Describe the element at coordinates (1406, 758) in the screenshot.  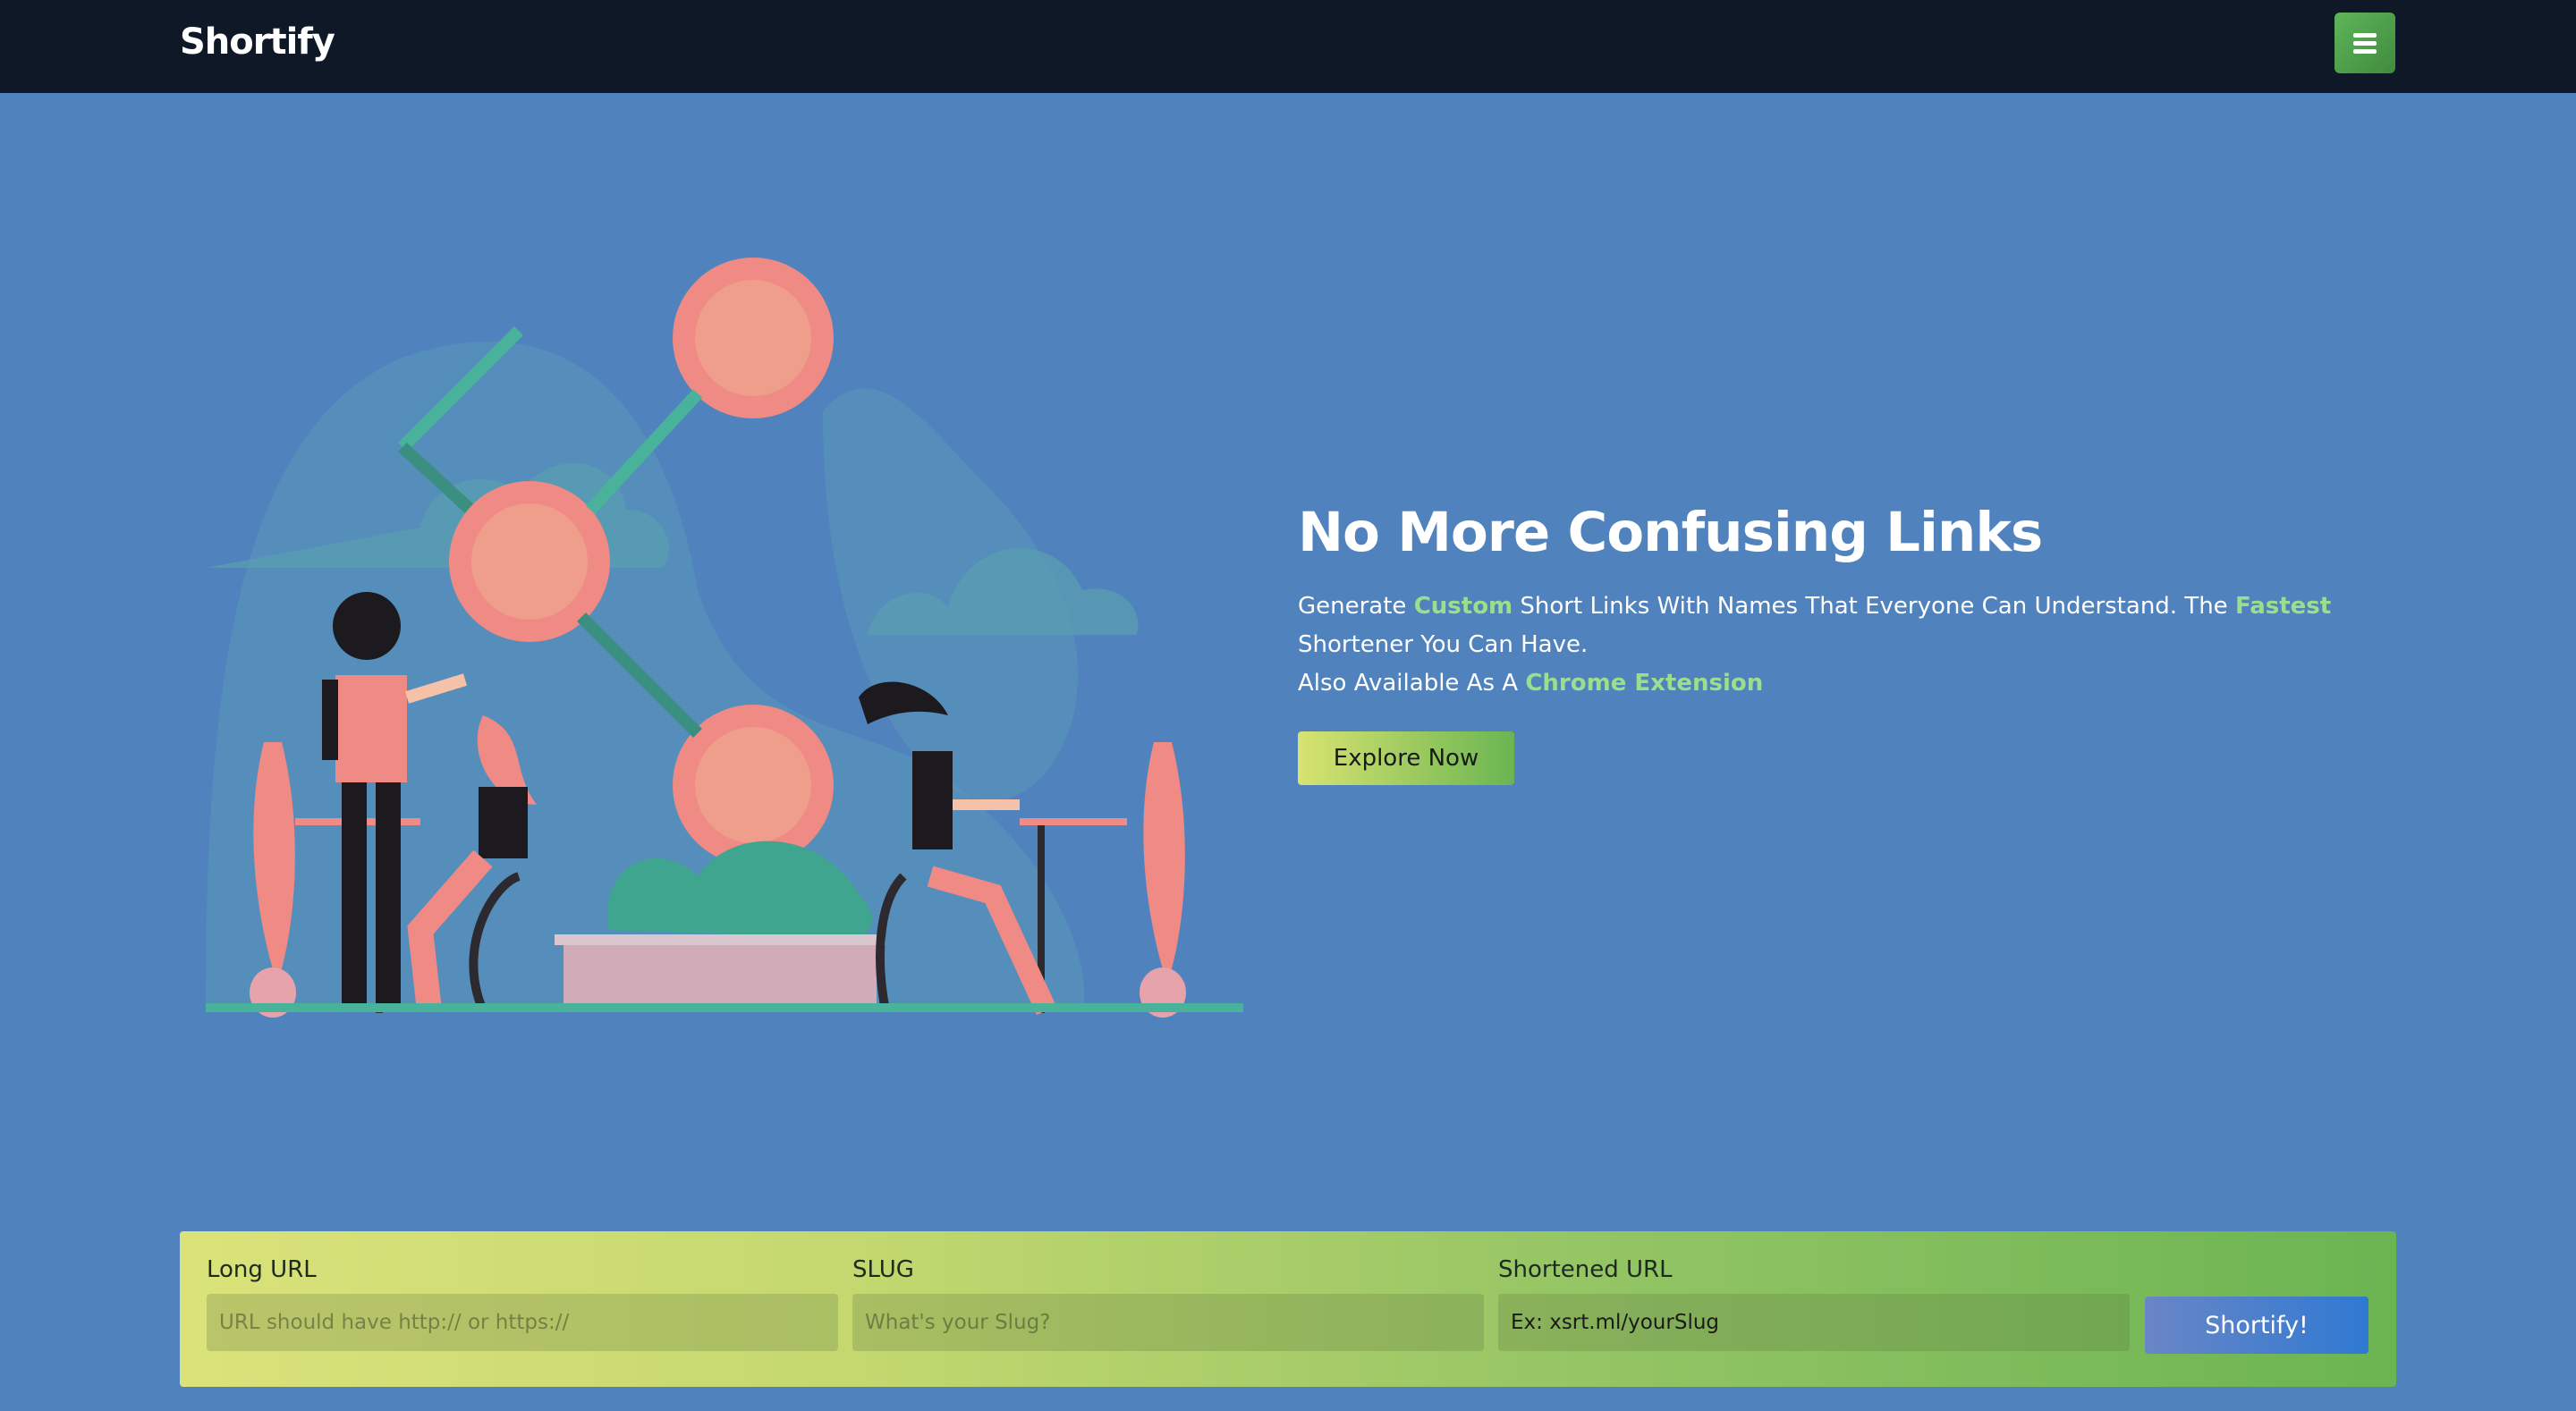
I see `explore-now-button: Explore Now` at that location.